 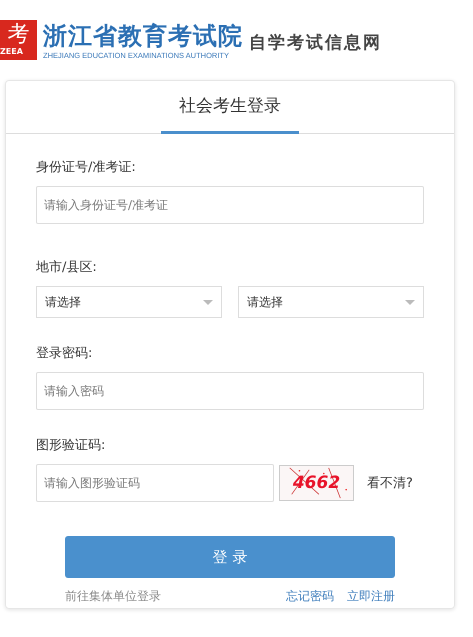 I want to click on site-name: 自学考试信息网, so click(x=315, y=43).